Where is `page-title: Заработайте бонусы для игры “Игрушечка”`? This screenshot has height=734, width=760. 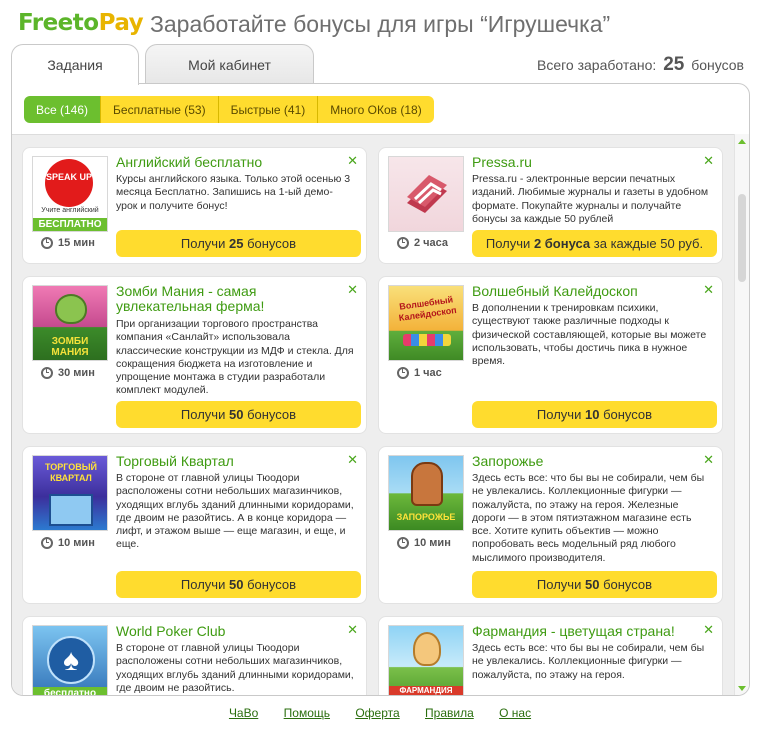 page-title: Заработайте бонусы для игры “Игрушечка” is located at coordinates (380, 24).